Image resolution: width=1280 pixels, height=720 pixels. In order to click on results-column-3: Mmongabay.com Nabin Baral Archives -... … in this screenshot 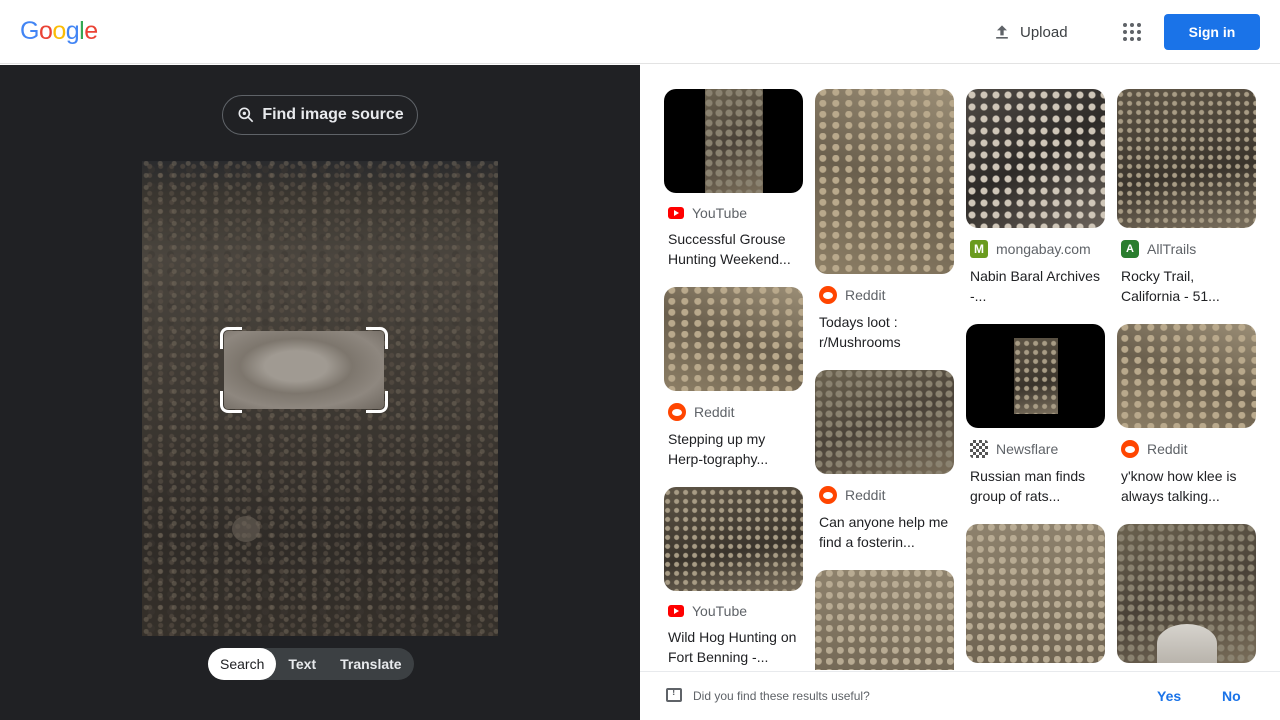, I will do `click(1035, 379)`.